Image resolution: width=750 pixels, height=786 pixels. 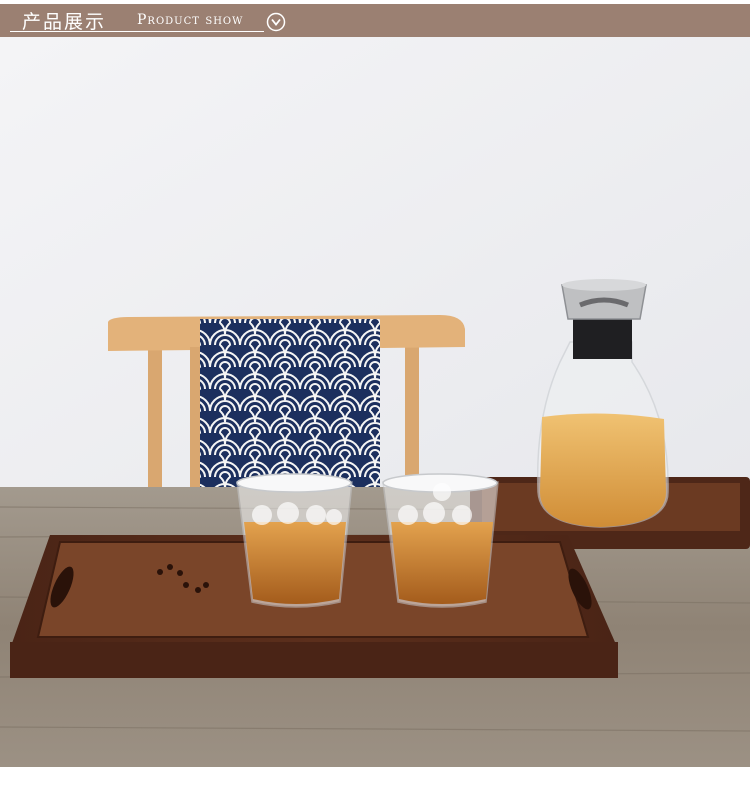 I want to click on section-title-en: Product show, so click(x=190, y=20).